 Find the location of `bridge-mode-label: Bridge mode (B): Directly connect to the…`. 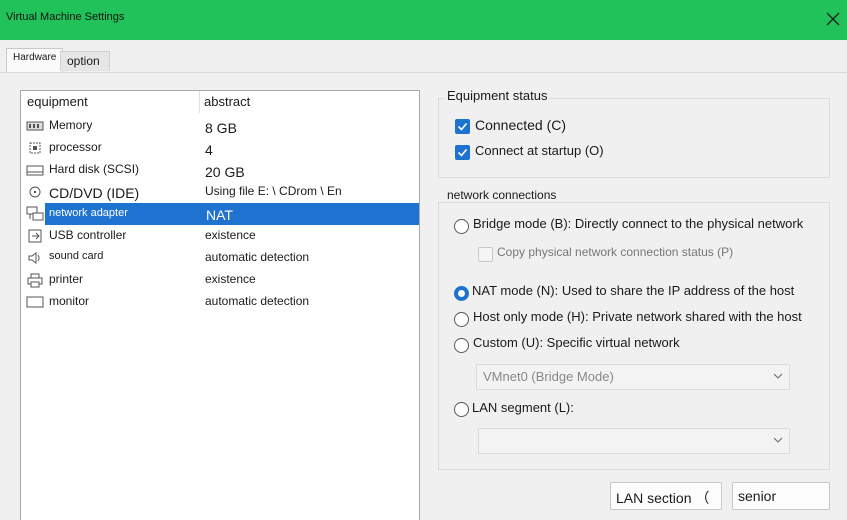

bridge-mode-label: Bridge mode (B): Directly connect to the… is located at coordinates (638, 223).